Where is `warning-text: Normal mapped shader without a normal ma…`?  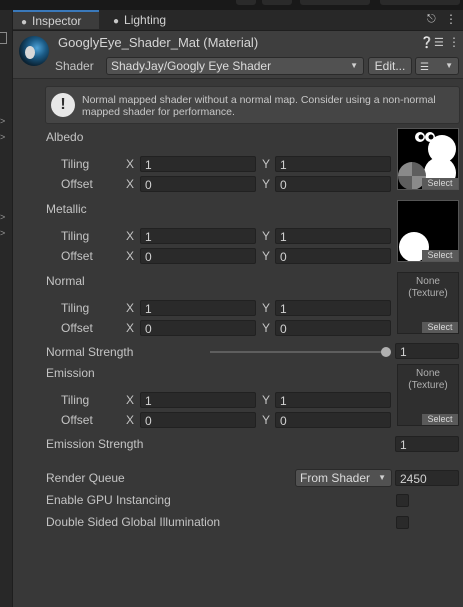
warning-text: Normal mapped shader without a normal ma… is located at coordinates (259, 106).